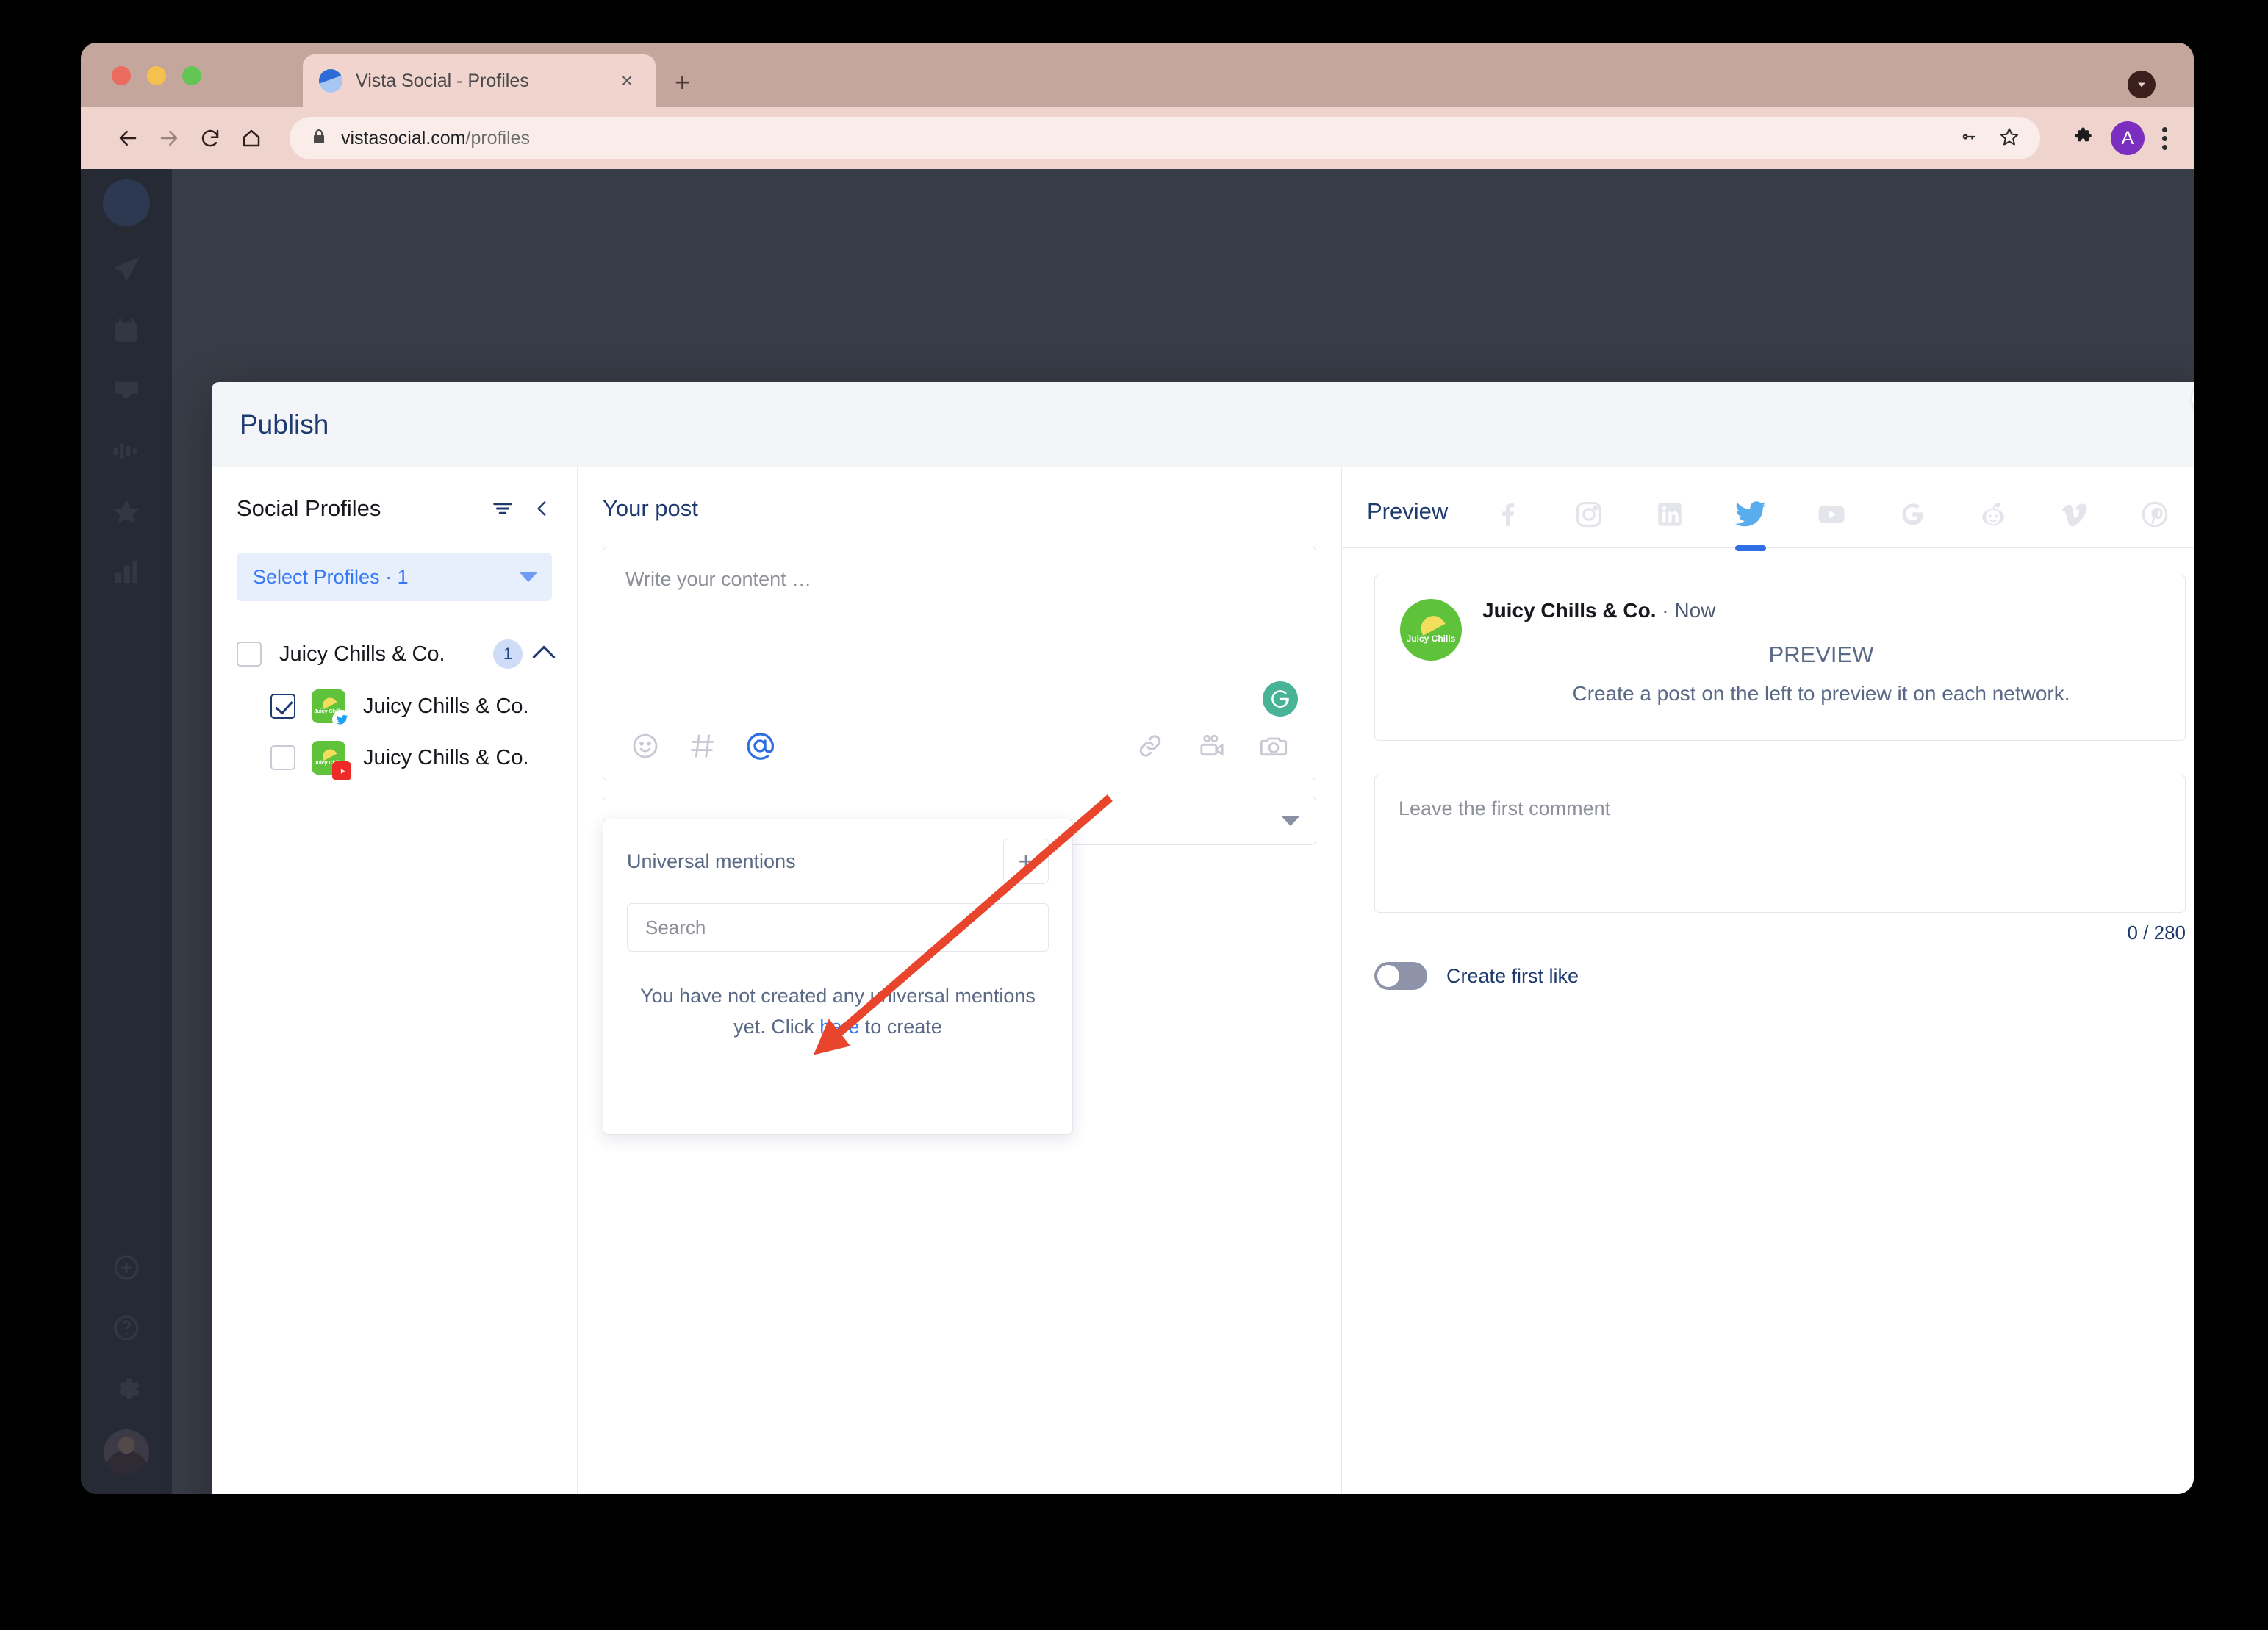  I want to click on modal-header: Publish, so click(1203, 424).